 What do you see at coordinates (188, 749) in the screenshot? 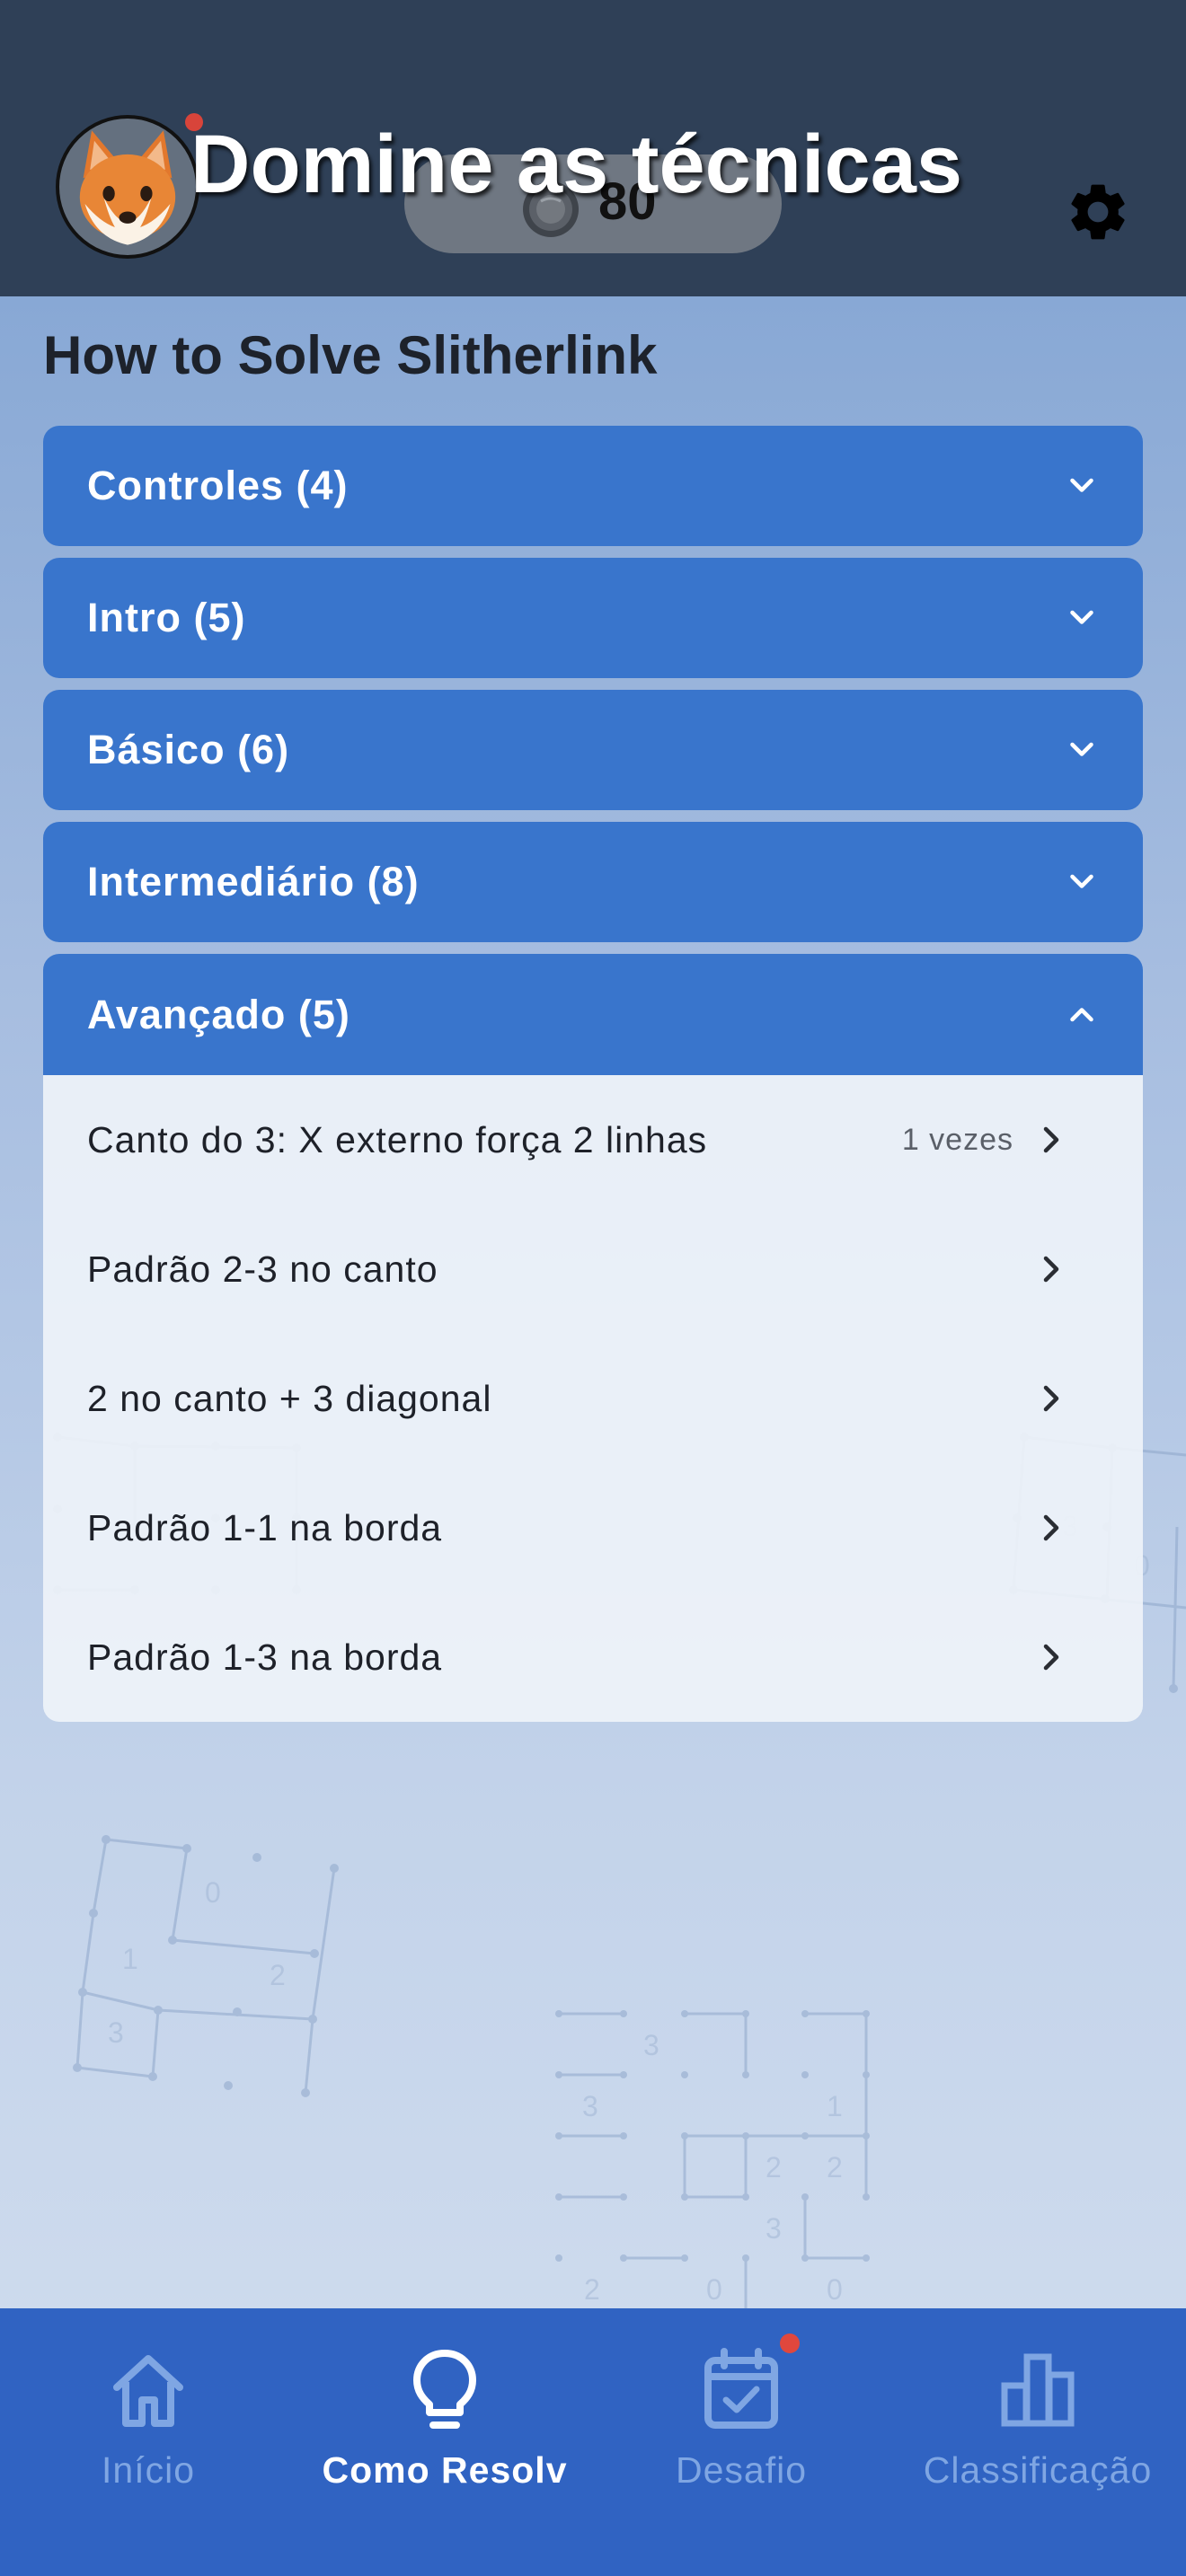
I see `section-label: Básico (6)` at bounding box center [188, 749].